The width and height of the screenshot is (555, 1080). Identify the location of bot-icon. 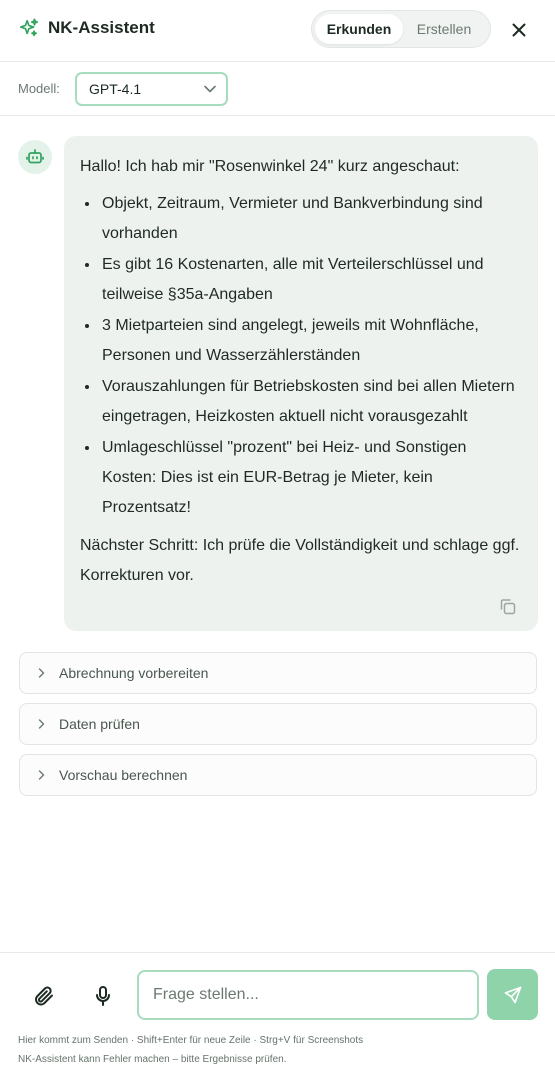
(35, 156).